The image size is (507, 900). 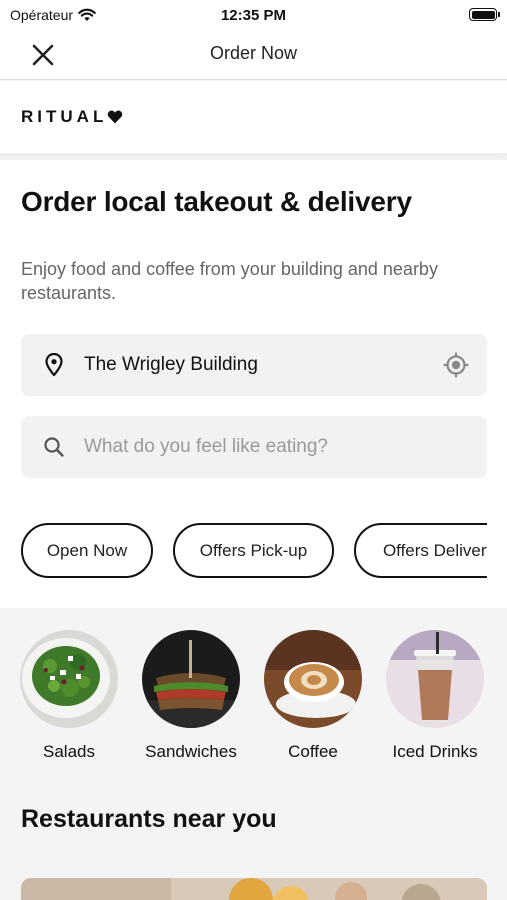 I want to click on category-sandwiches: Sandwiches, so click(x=191, y=696).